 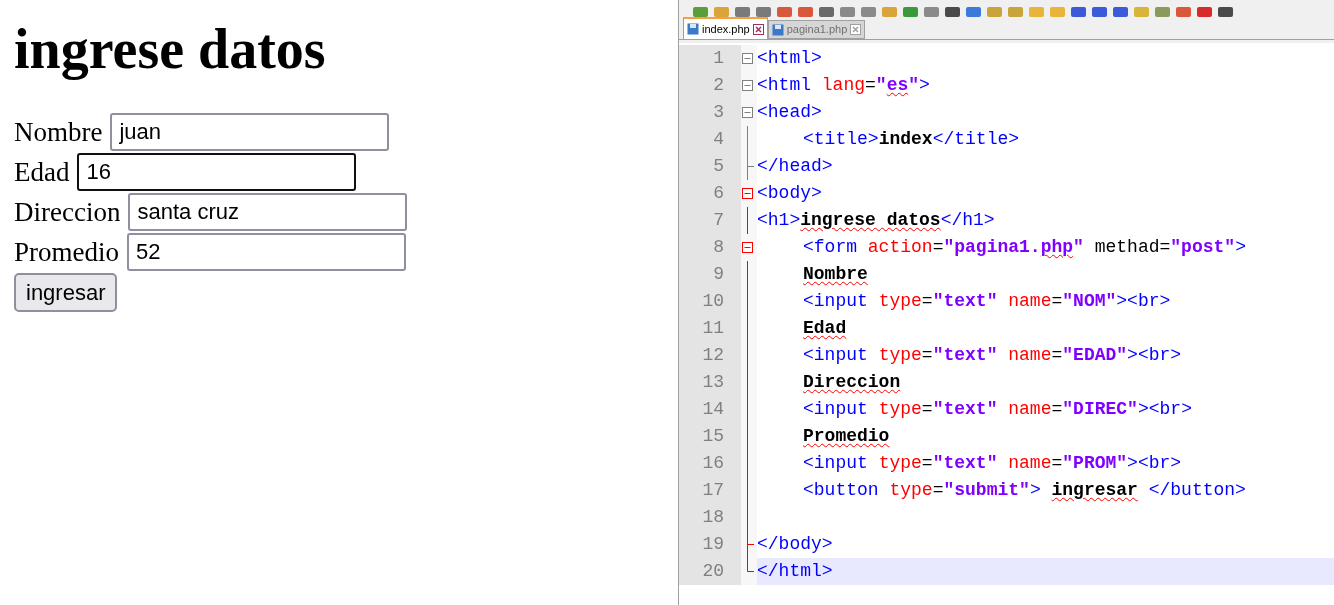 I want to click on code-line: <html>, so click(x=789, y=58).